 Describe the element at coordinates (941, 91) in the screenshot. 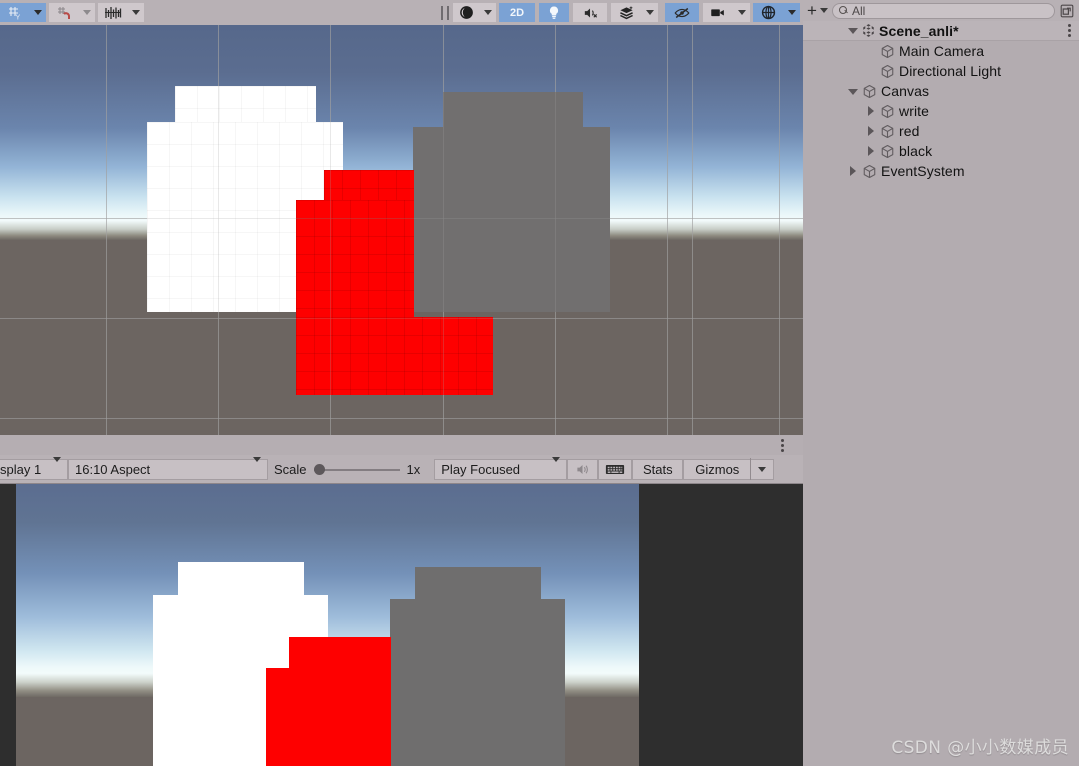

I see `hierarchy-row-canvas: Canvas` at that location.